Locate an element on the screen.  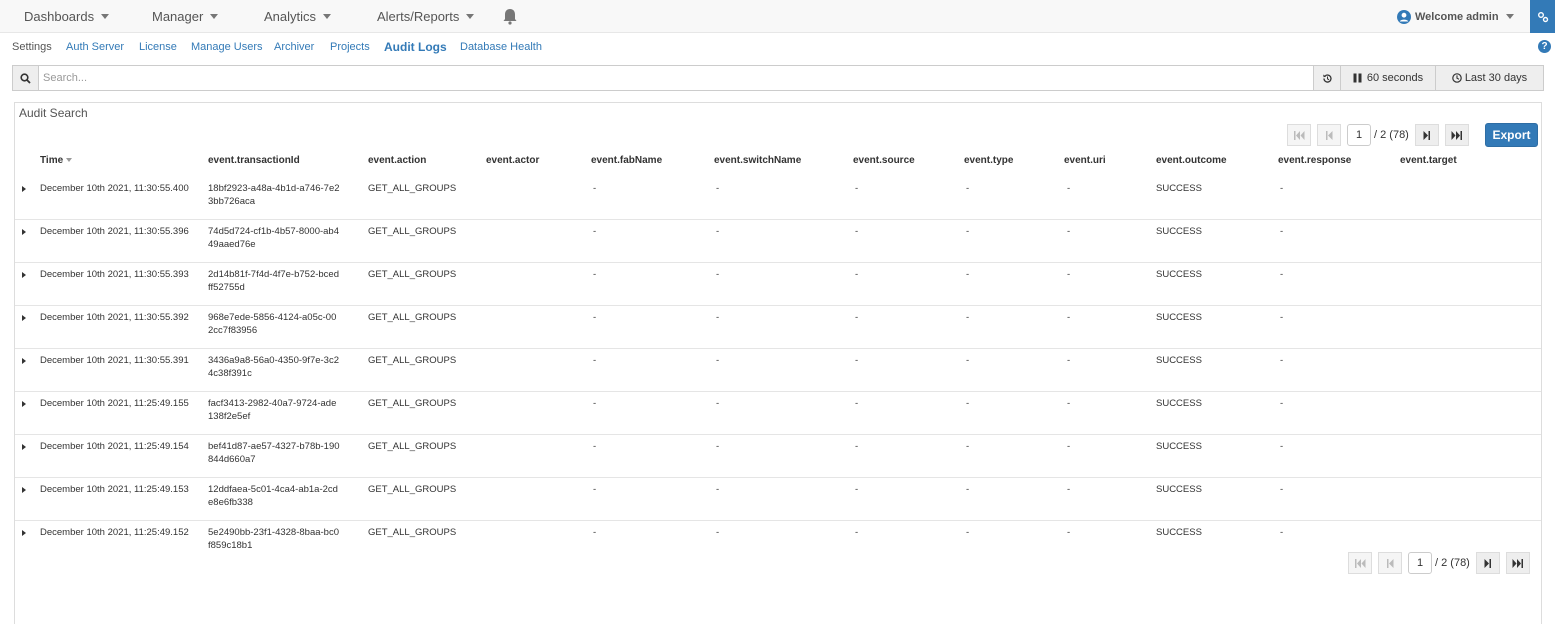
menu-analytics: Analytics is located at coordinates (298, 16).